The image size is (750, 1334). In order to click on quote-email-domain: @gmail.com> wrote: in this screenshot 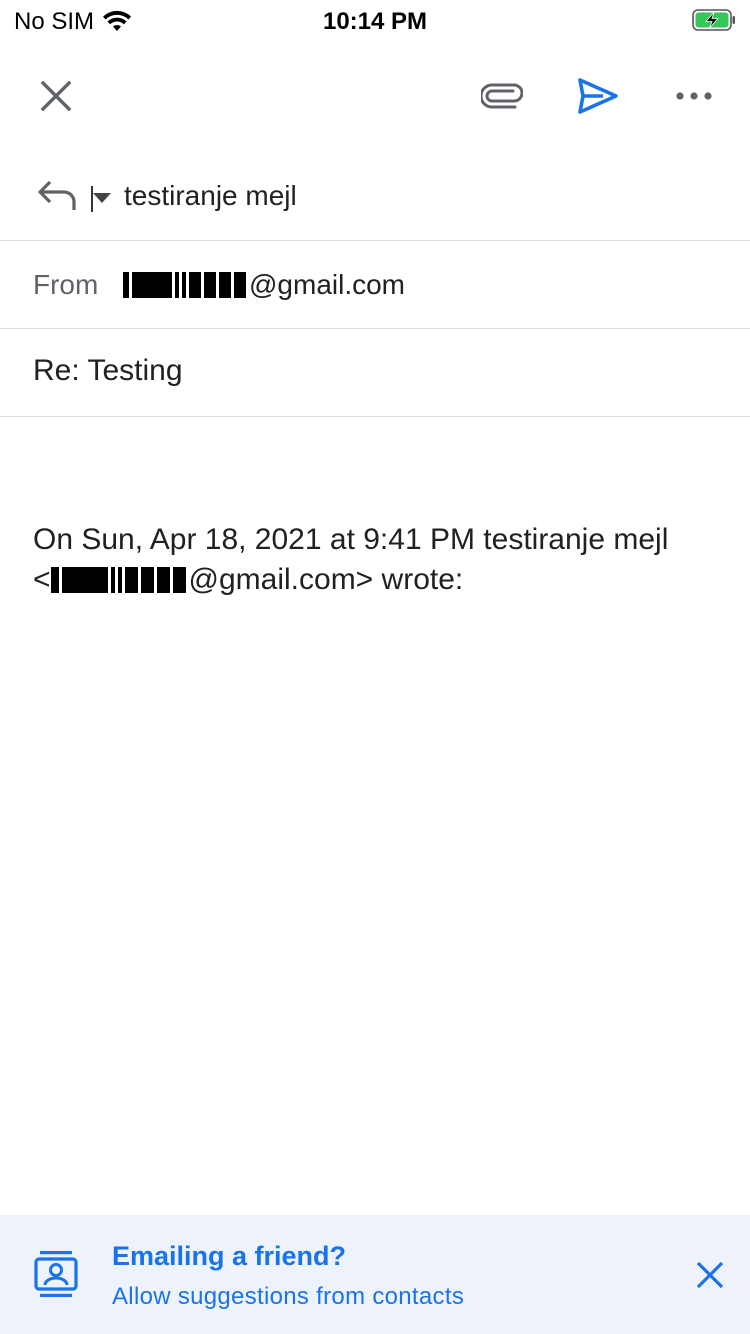, I will do `click(326, 579)`.